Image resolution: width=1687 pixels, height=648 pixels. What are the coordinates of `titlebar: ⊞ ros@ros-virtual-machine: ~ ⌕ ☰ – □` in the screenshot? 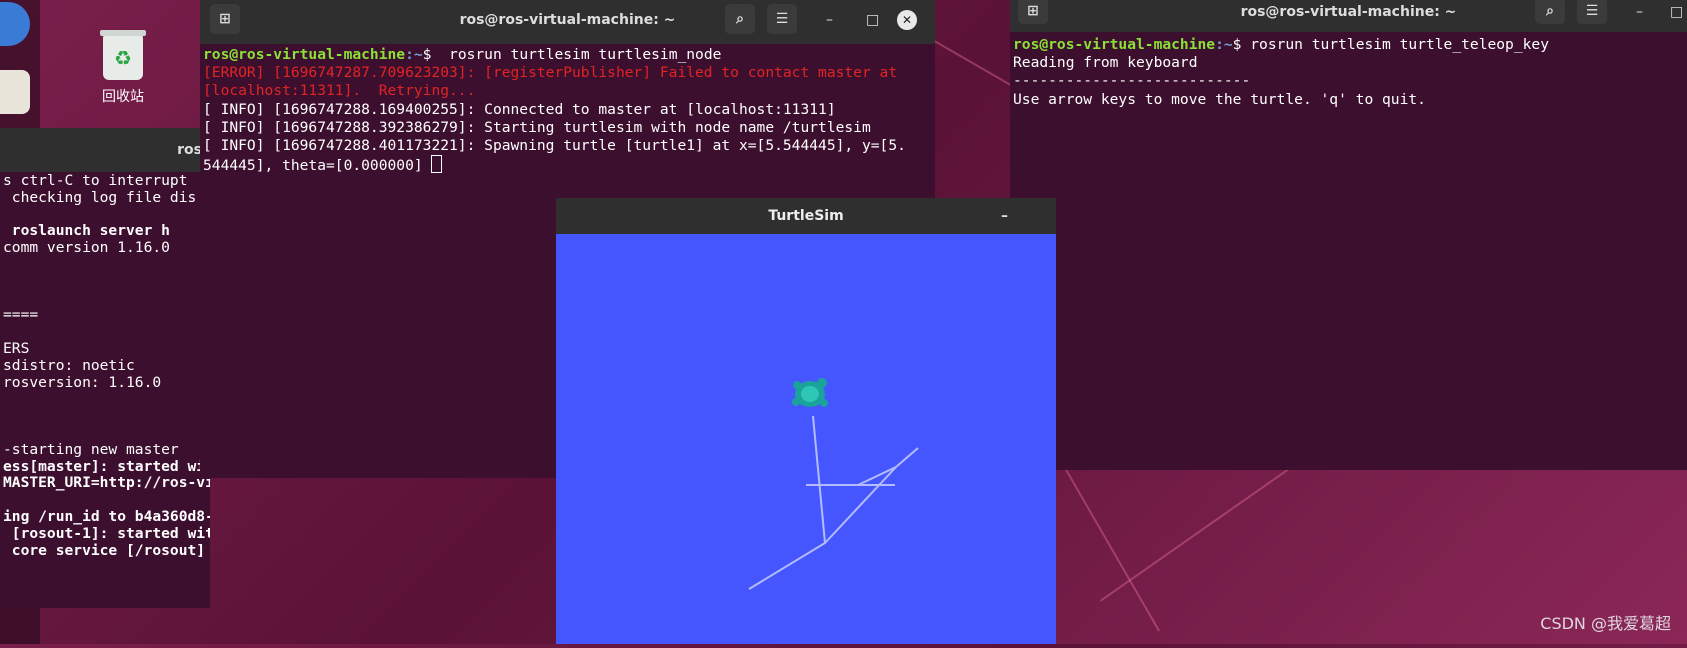 It's located at (1348, 16).